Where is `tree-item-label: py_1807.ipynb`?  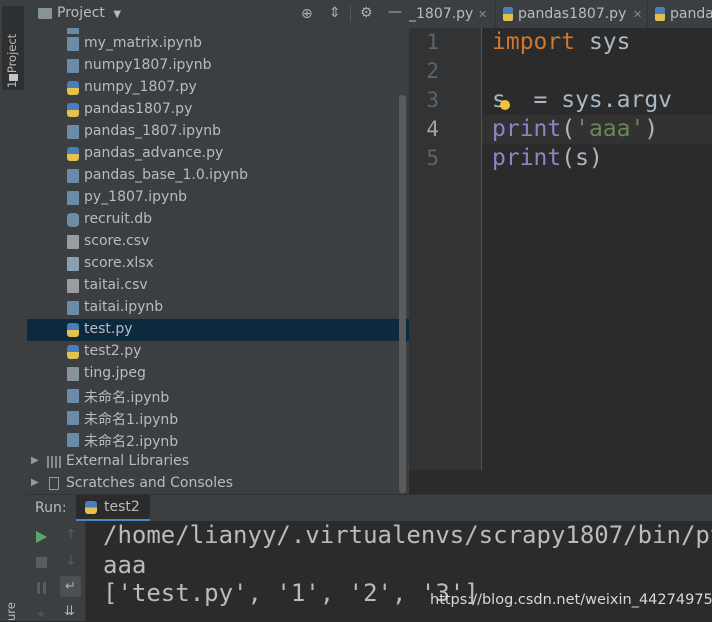
tree-item-label: py_1807.ipynb is located at coordinates (136, 197).